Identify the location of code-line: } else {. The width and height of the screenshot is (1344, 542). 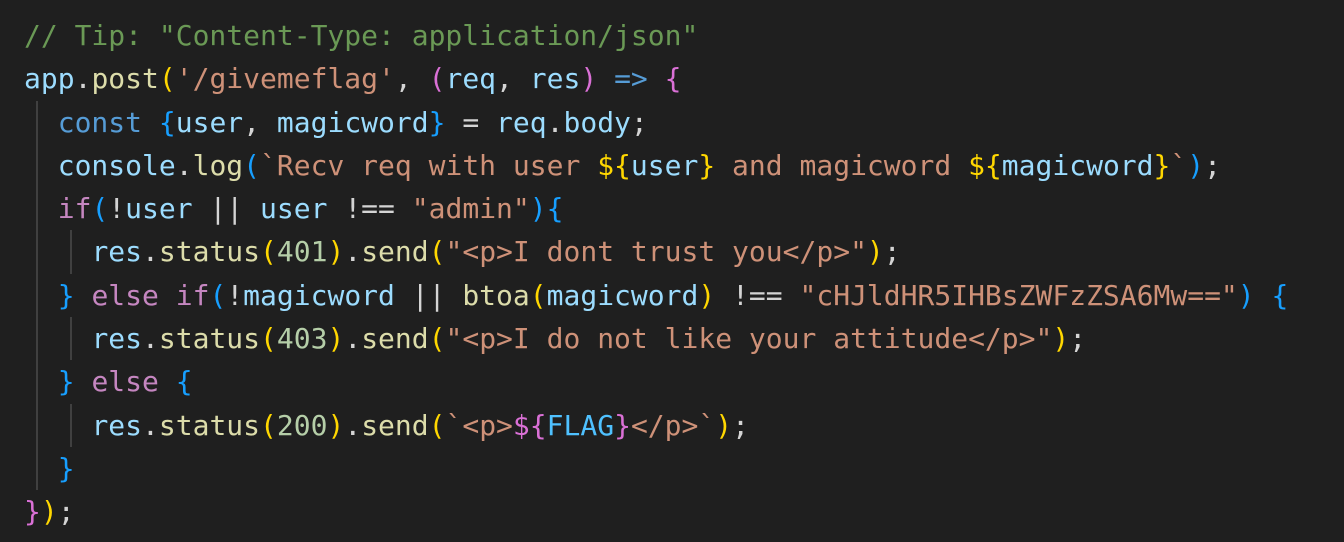
(656, 382).